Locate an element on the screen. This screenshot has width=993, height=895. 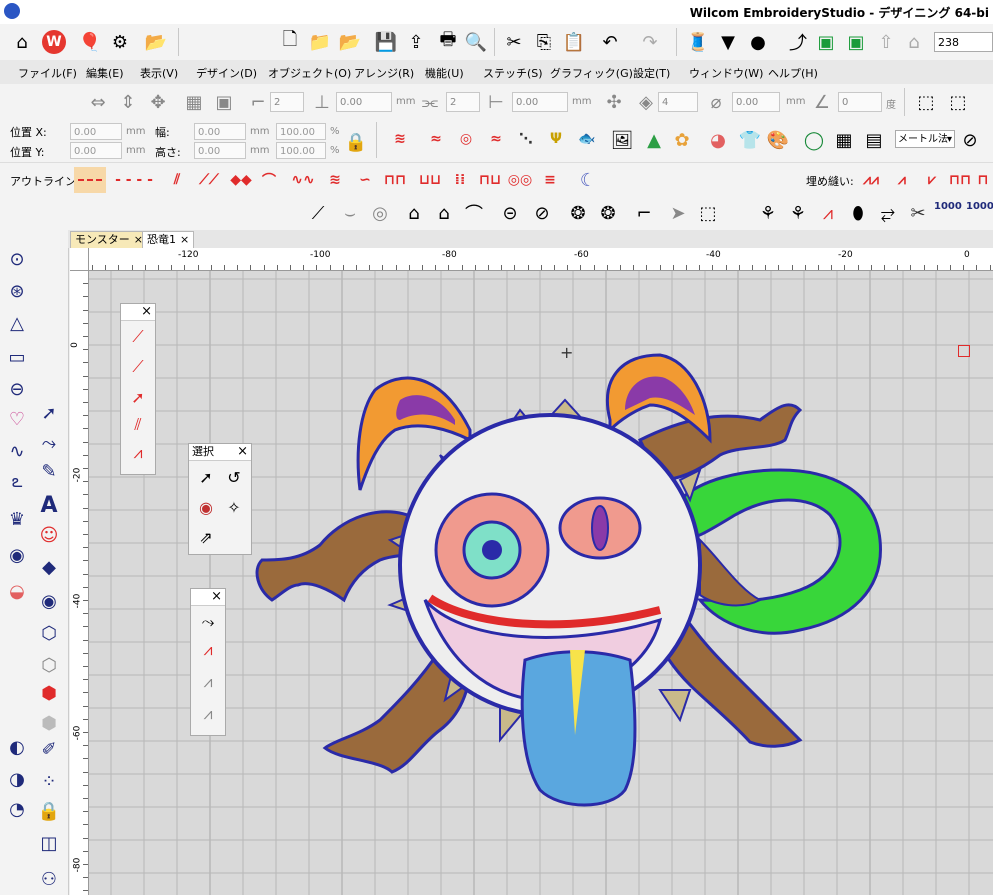
outline-tool-icon: ◐ is located at coordinates (17, 747).